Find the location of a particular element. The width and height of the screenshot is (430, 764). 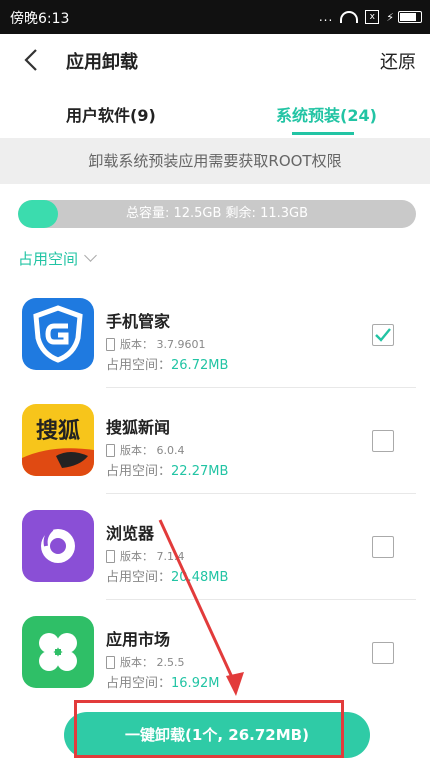

app-version: 版本： 7.1.4 is located at coordinates (145, 556).